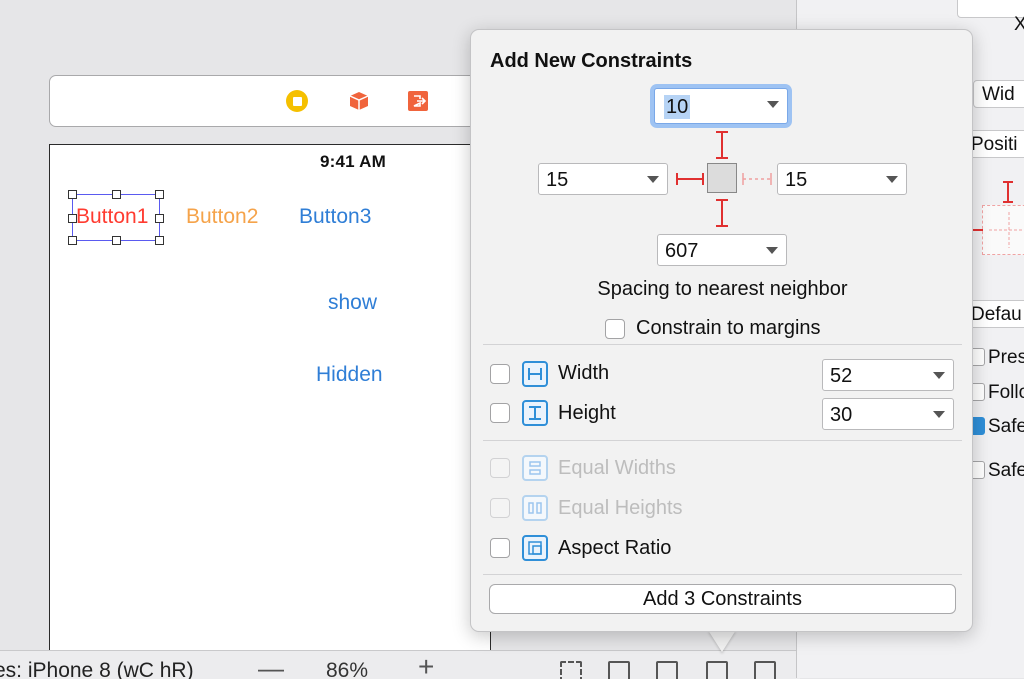  What do you see at coordinates (615, 329) in the screenshot?
I see `constrain-to-margins-checkbox` at bounding box center [615, 329].